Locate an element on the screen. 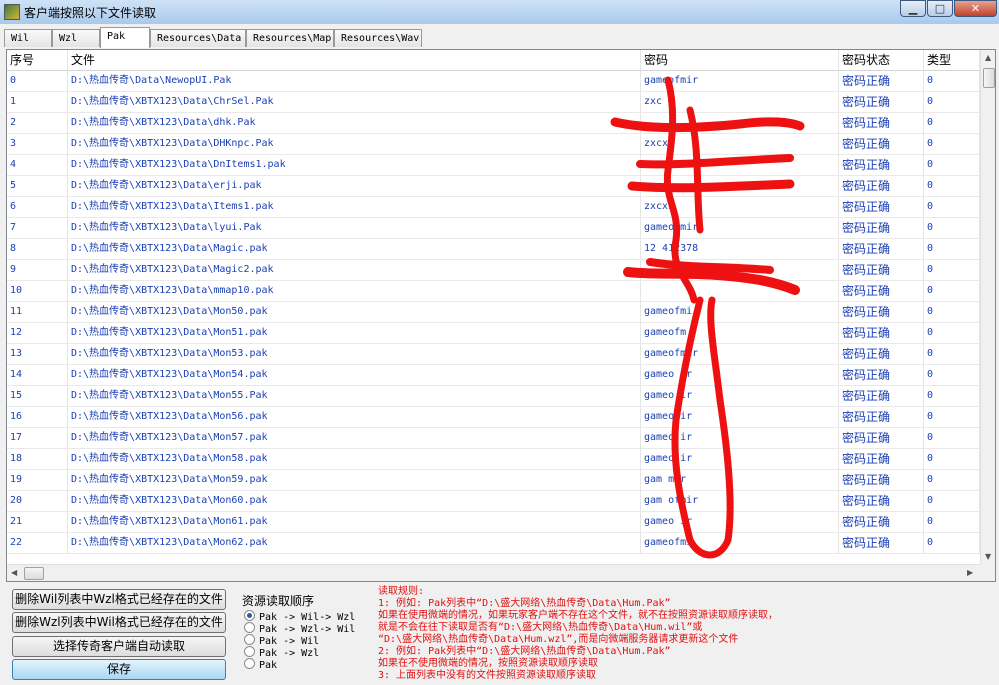 Image resolution: width=999 pixels, height=685 pixels. table-row: 10 D:\热血传奇\XBTX123\Data\mmap10.pak 密码正确 0 is located at coordinates (493, 291).